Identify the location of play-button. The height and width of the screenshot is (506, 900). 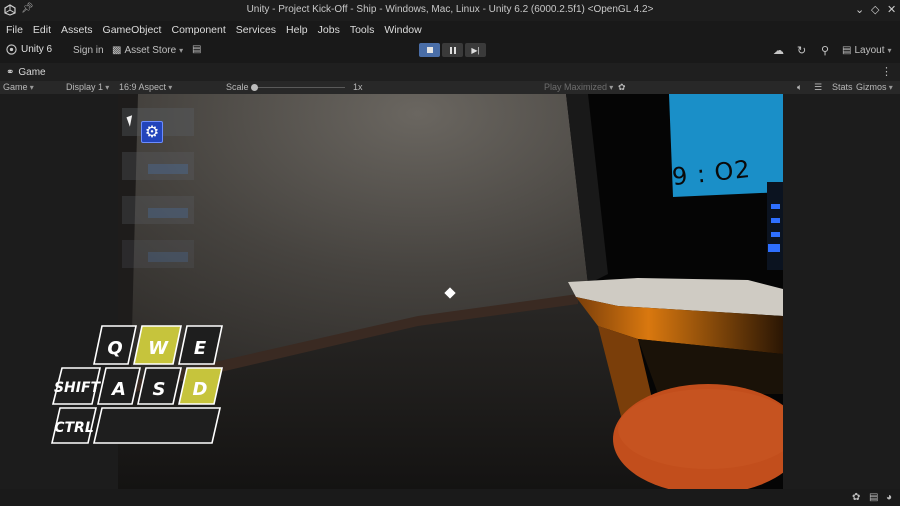
(429, 50).